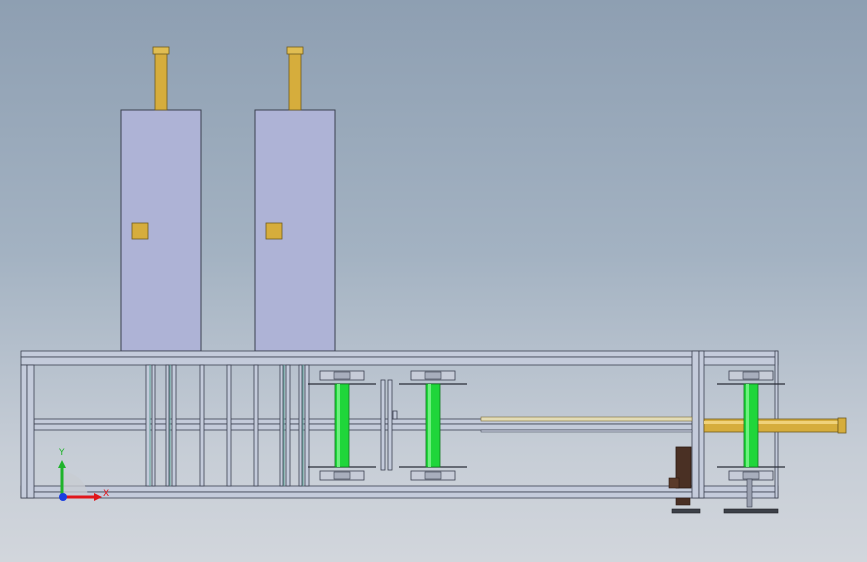 This screenshot has width=867, height=562. I want to click on frame-bottom-rail, so click(399, 489).